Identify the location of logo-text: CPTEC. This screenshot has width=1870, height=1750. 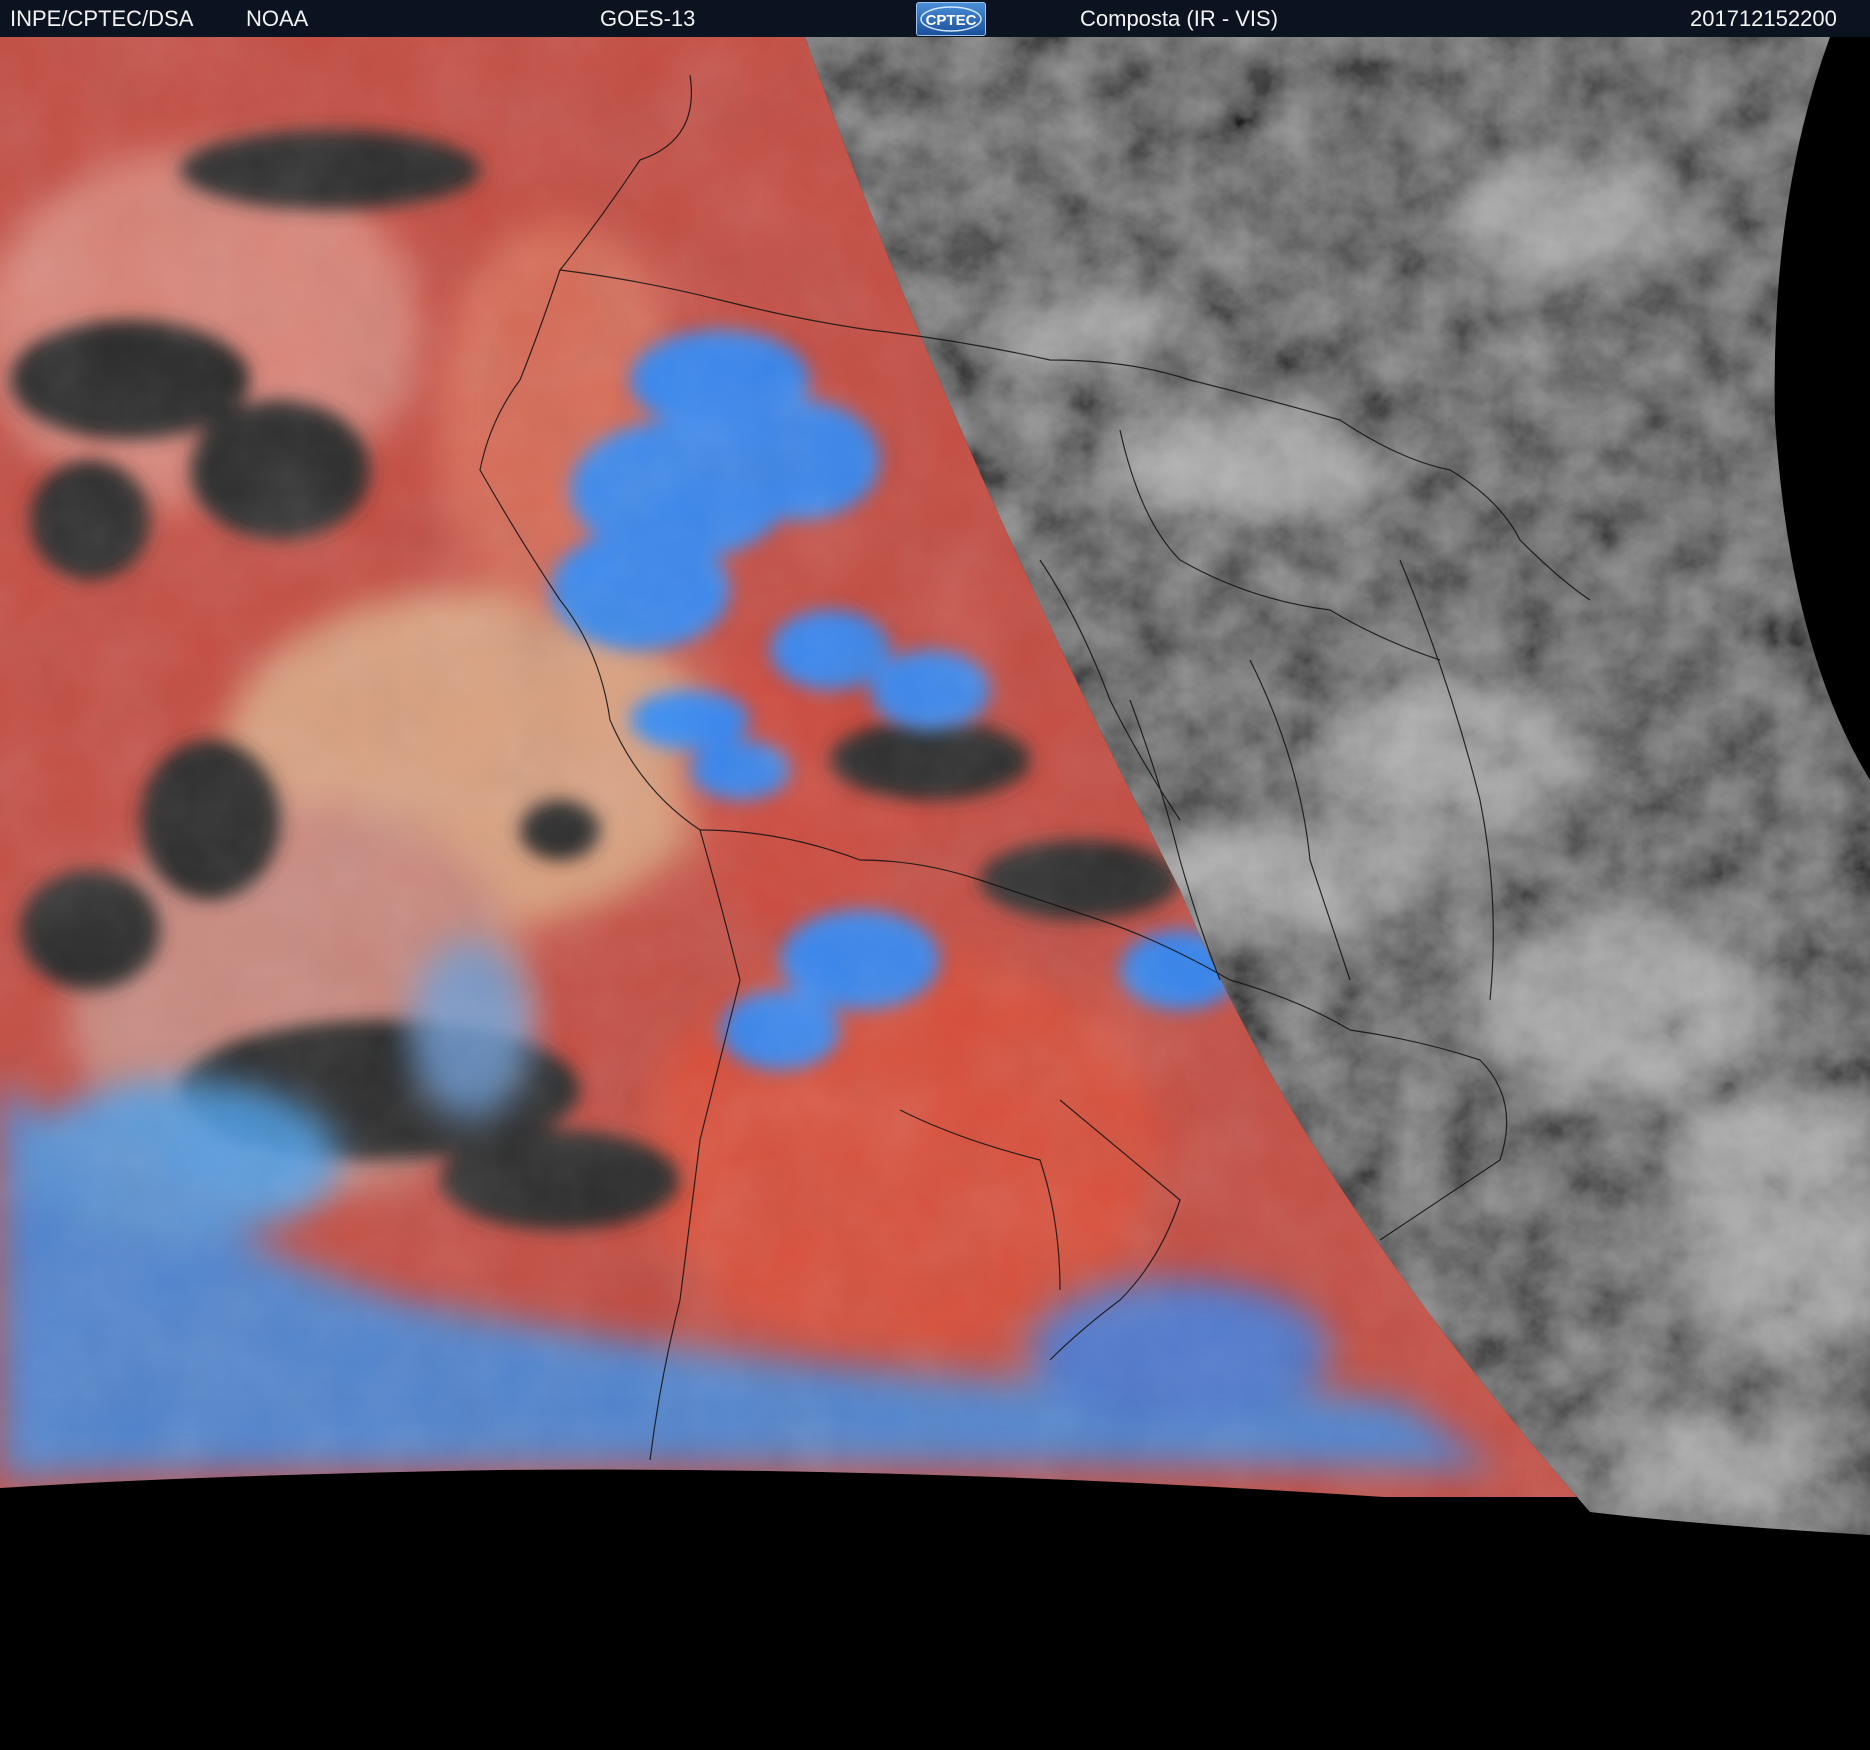
(951, 20).